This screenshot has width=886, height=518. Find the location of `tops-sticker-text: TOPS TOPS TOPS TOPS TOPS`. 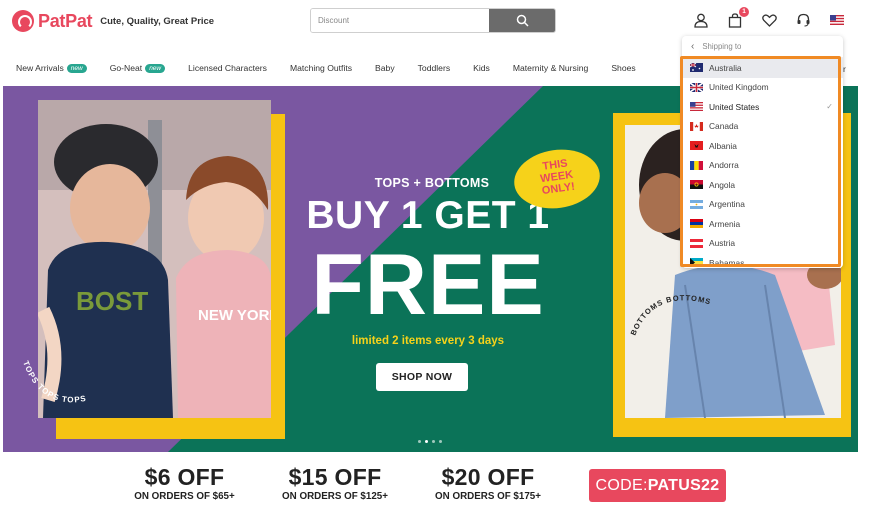

tops-sticker-text: TOPS TOPS TOPS TOPS TOPS is located at coordinates (50, 373).